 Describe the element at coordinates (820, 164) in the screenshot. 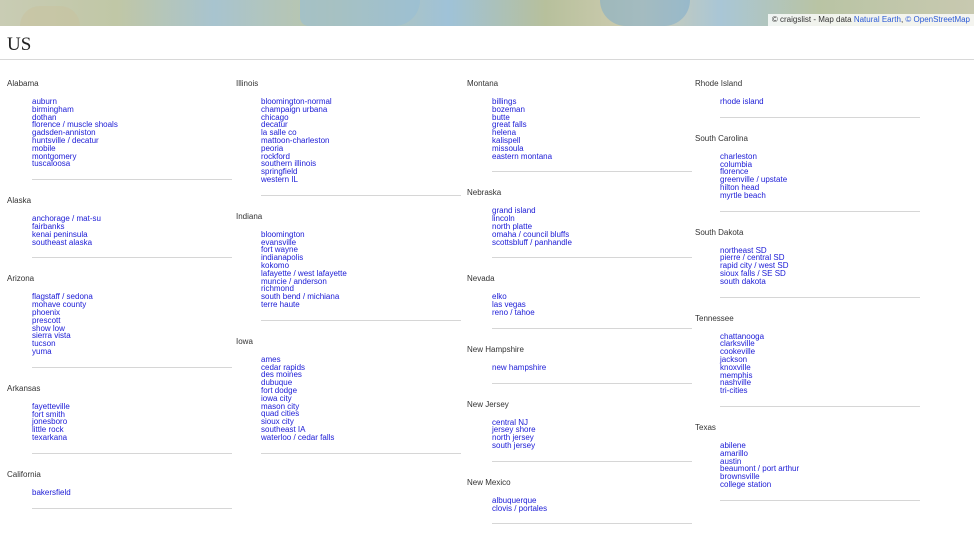

I see `city-link: columbia` at that location.